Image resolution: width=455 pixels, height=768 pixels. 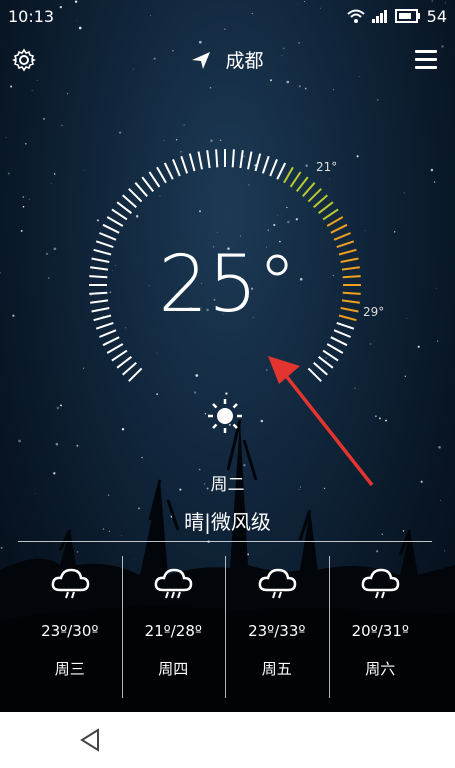 What do you see at coordinates (90, 740) in the screenshot?
I see `back-triangle-icon` at bounding box center [90, 740].